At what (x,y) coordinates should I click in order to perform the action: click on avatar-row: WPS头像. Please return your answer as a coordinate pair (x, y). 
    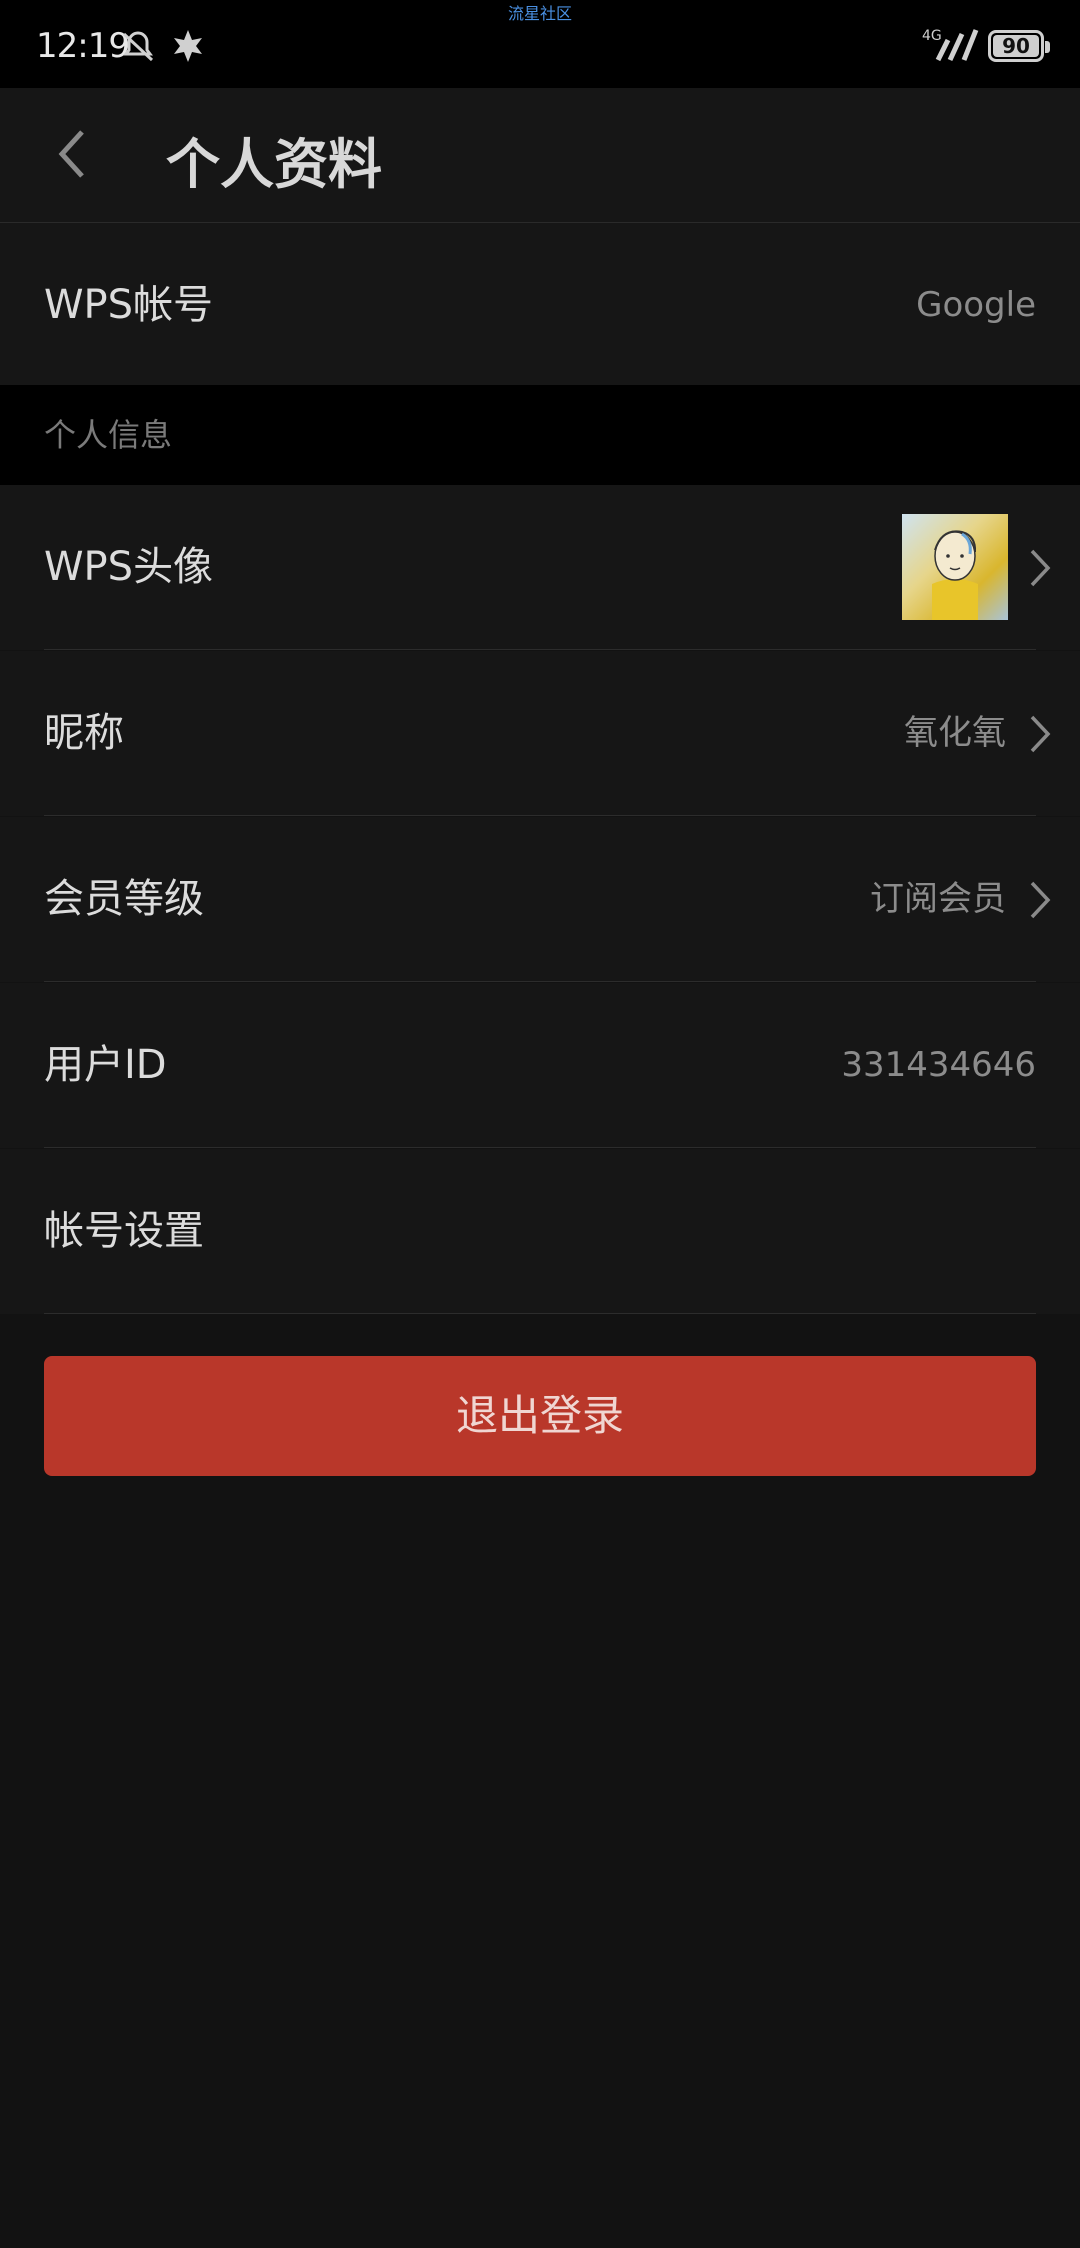
    Looking at the image, I should click on (540, 567).